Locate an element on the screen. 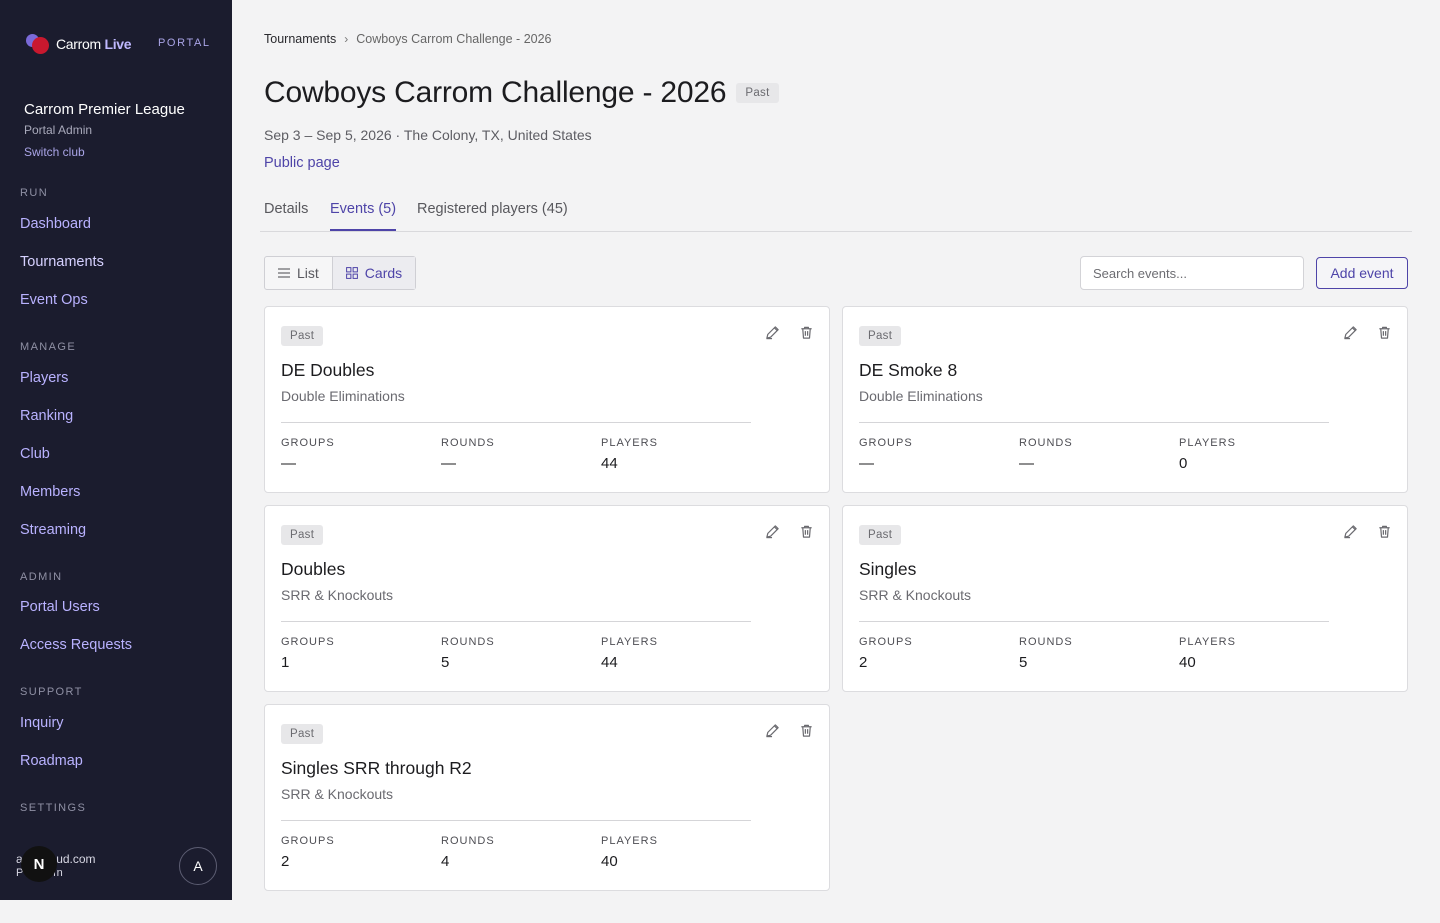 The height and width of the screenshot is (923, 1440). nav-section-run: RUN is located at coordinates (34, 193).